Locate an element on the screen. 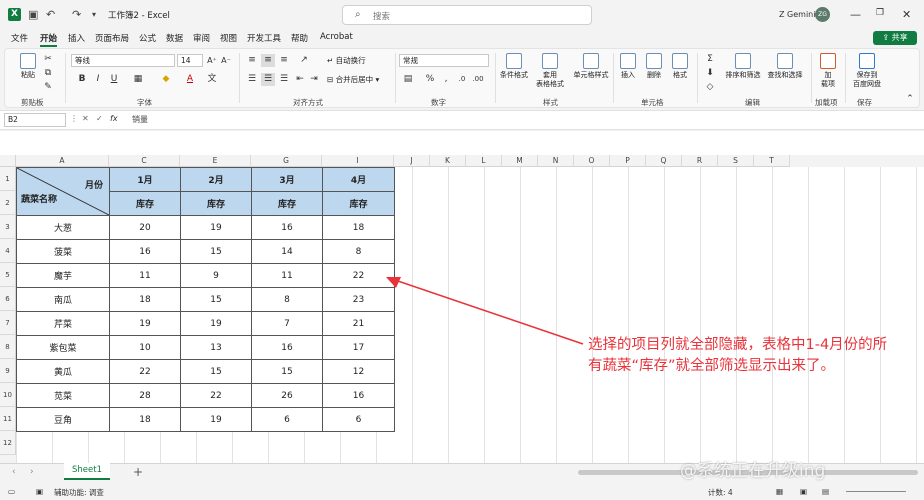 This screenshot has width=924, height=500. next-sheet-icon: › is located at coordinates (32, 472).